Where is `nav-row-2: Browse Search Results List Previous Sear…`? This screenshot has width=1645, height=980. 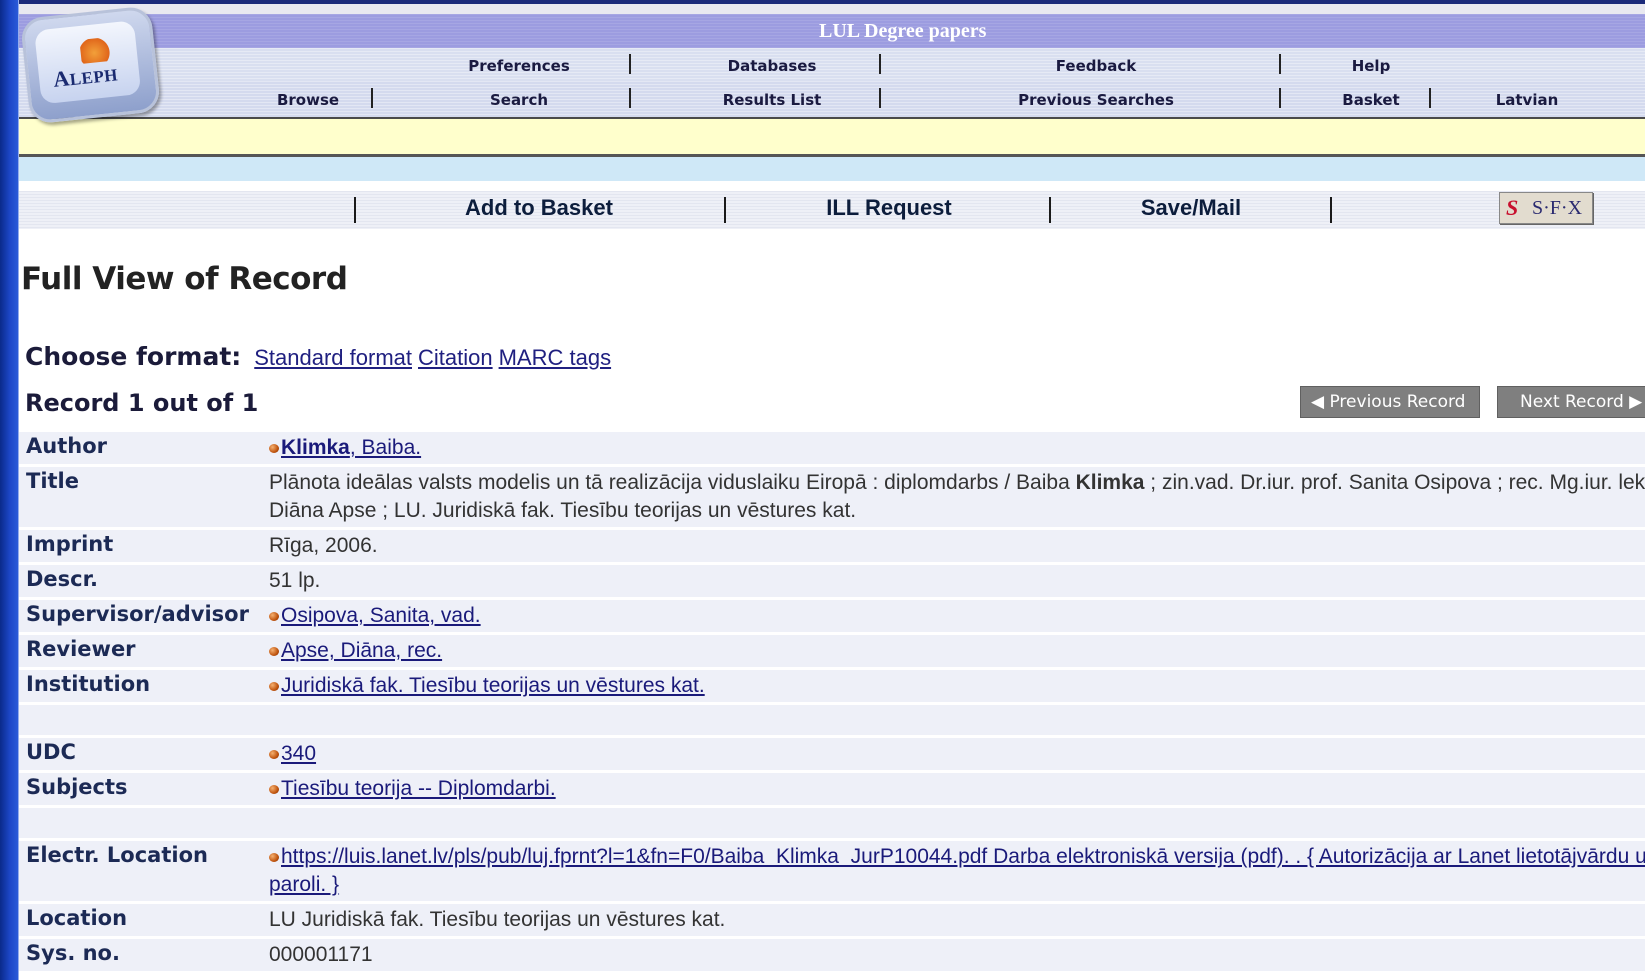 nav-row-2: Browse Search Results List Previous Sear… is located at coordinates (832, 100).